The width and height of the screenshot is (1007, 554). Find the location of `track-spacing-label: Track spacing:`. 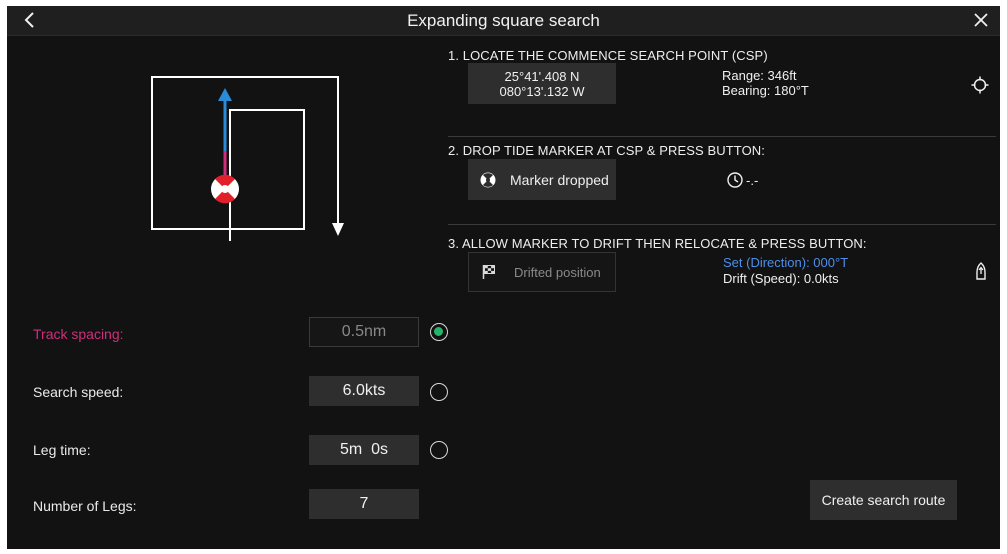

track-spacing-label: Track spacing: is located at coordinates (78, 334).